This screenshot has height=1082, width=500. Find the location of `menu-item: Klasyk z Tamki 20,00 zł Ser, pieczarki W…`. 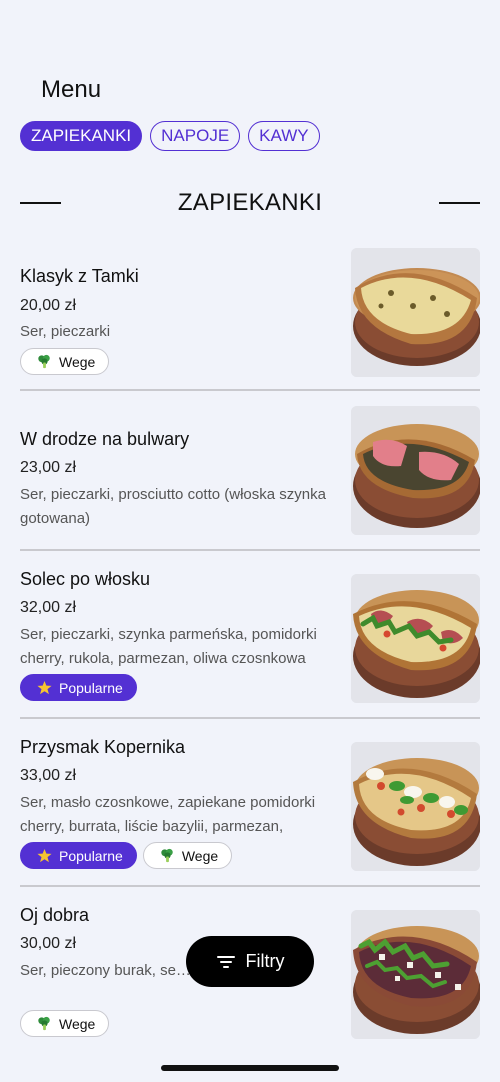

menu-item: Klasyk z Tamki 20,00 zł Ser, pieczarki W… is located at coordinates (250, 313).